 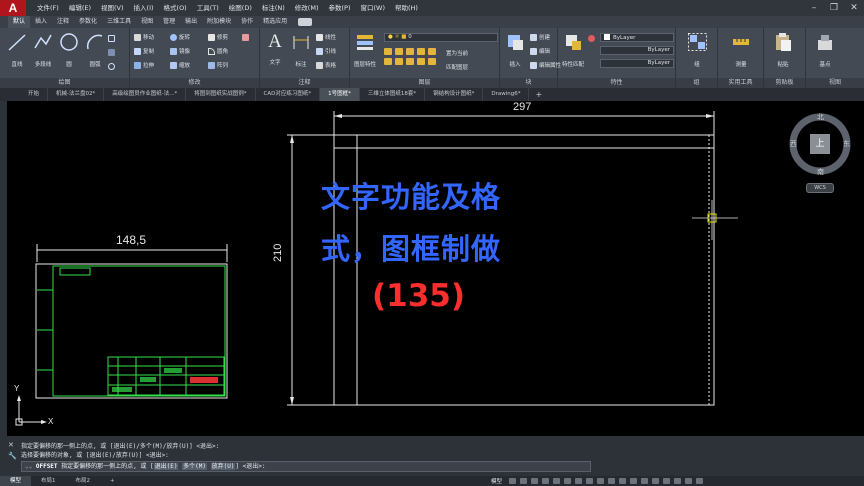 What do you see at coordinates (63, 22) in the screenshot?
I see `tab-annotate: 注释` at bounding box center [63, 22].